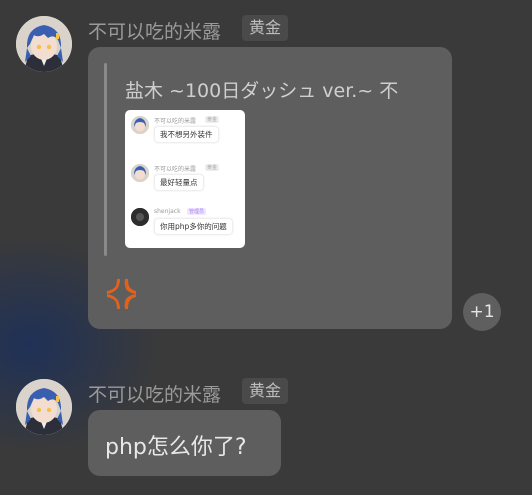 The image size is (532, 495). Describe the element at coordinates (197, 211) in the screenshot. I see `screenshot-badge: 管理员` at that location.